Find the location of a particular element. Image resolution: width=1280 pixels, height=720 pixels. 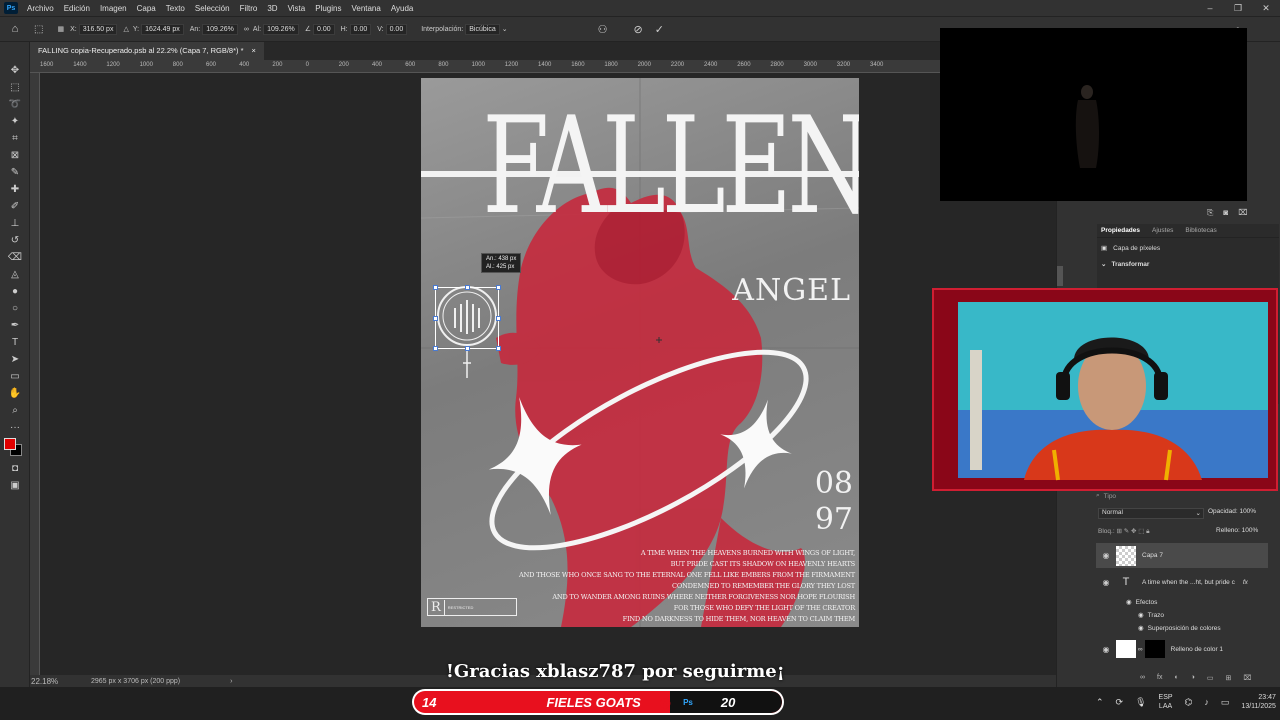

coloroverlay-eye-icon: ◉ is located at coordinates (1141, 628).